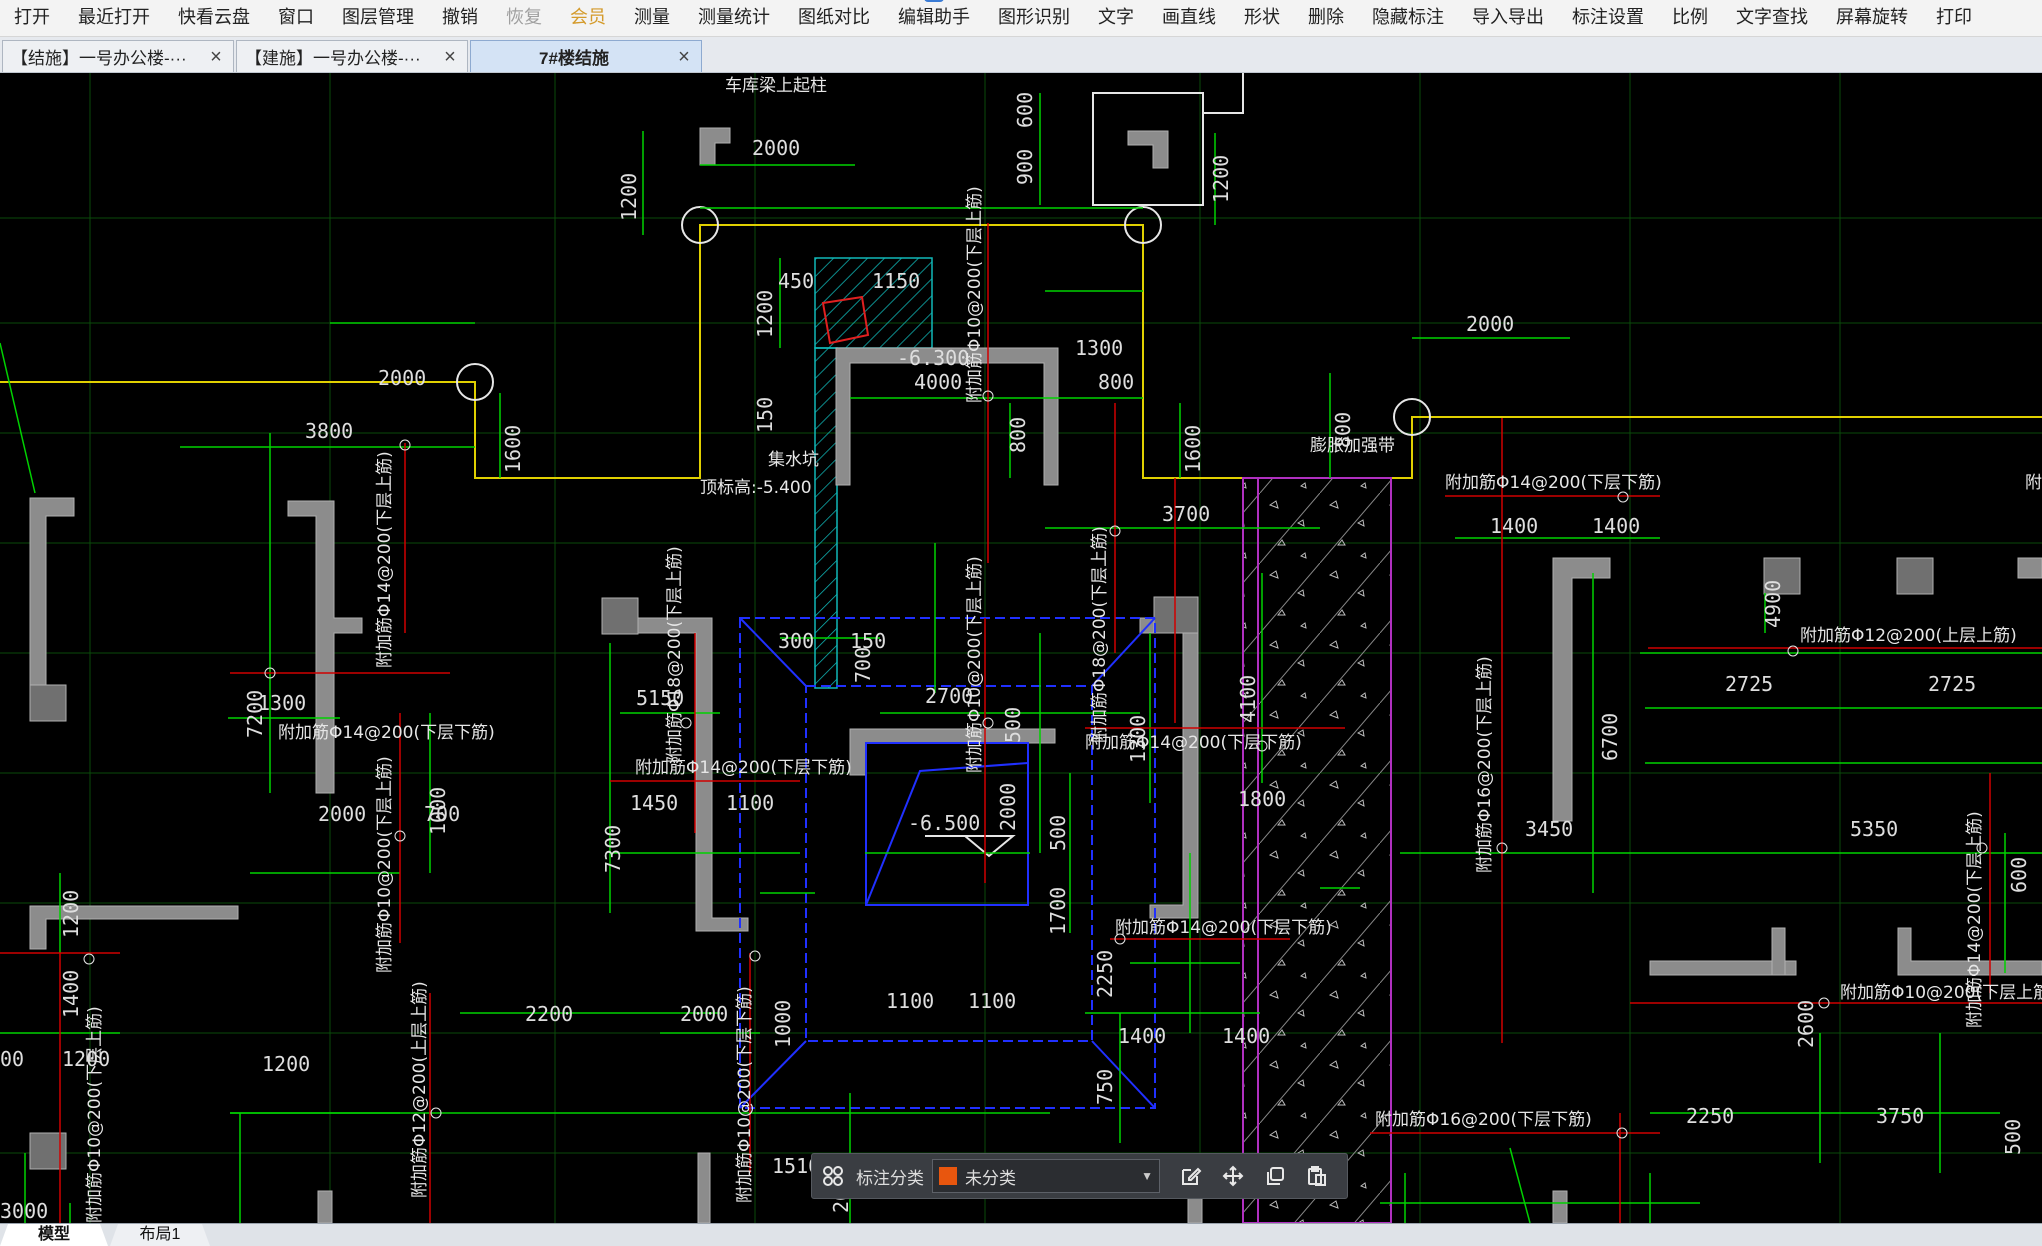  What do you see at coordinates (1046, 1176) in the screenshot?
I see `category-select: 未分类 ▼` at bounding box center [1046, 1176].